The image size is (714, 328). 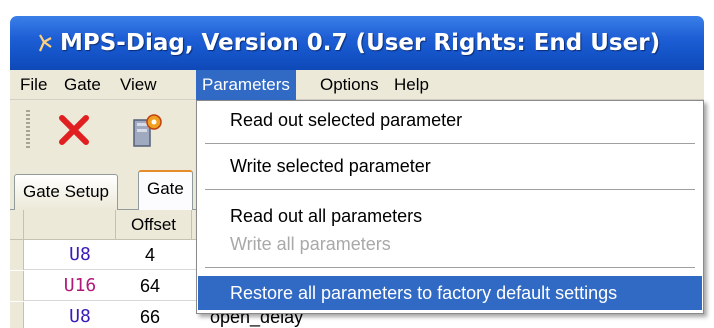 What do you see at coordinates (246, 85) in the screenshot?
I see `menu-parameters: Parameters` at bounding box center [246, 85].